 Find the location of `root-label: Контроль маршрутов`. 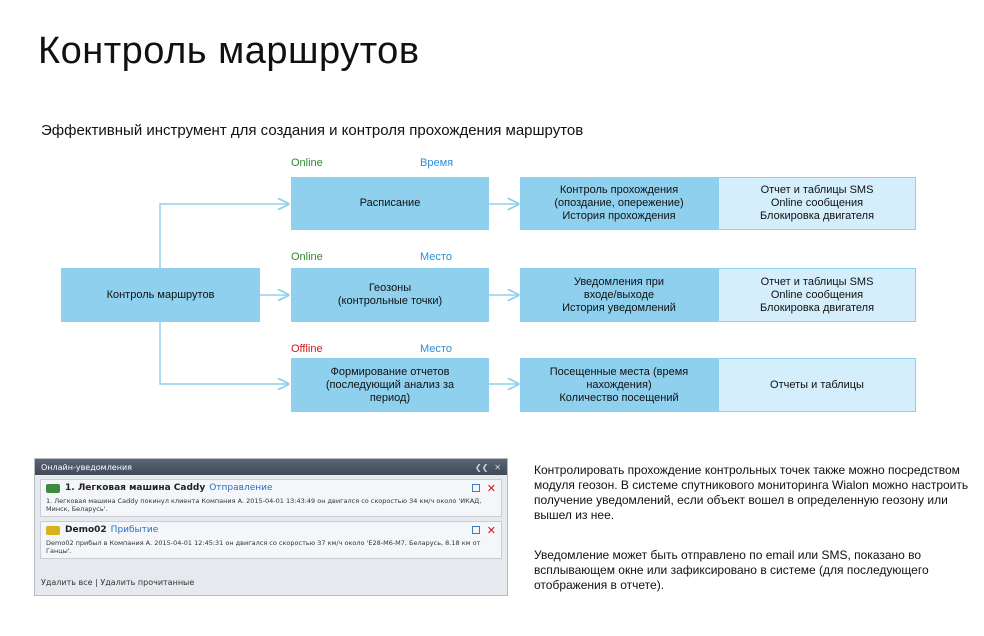

root-label: Контроль маршрутов is located at coordinates (160, 294).